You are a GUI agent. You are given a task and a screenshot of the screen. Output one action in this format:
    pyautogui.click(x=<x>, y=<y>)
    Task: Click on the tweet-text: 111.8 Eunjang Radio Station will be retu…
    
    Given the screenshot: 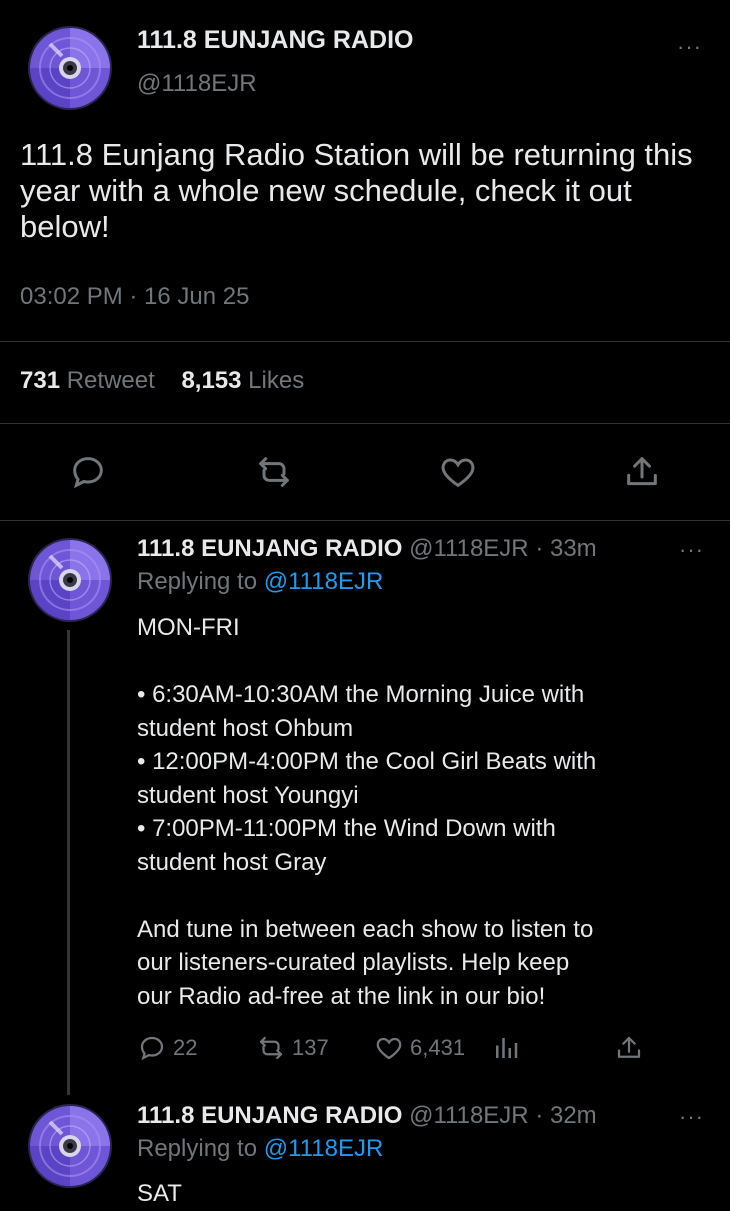 What is the action you would take?
    pyautogui.click(x=356, y=190)
    